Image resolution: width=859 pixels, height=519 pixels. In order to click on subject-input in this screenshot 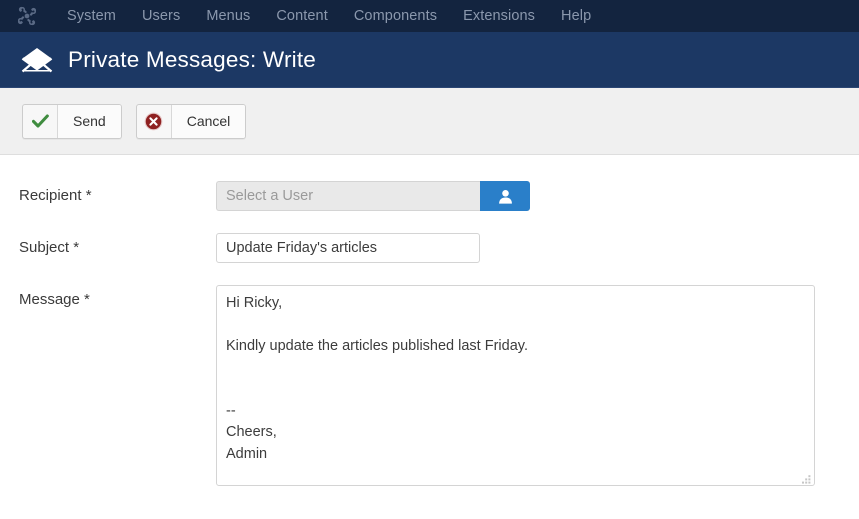, I will do `click(348, 248)`.